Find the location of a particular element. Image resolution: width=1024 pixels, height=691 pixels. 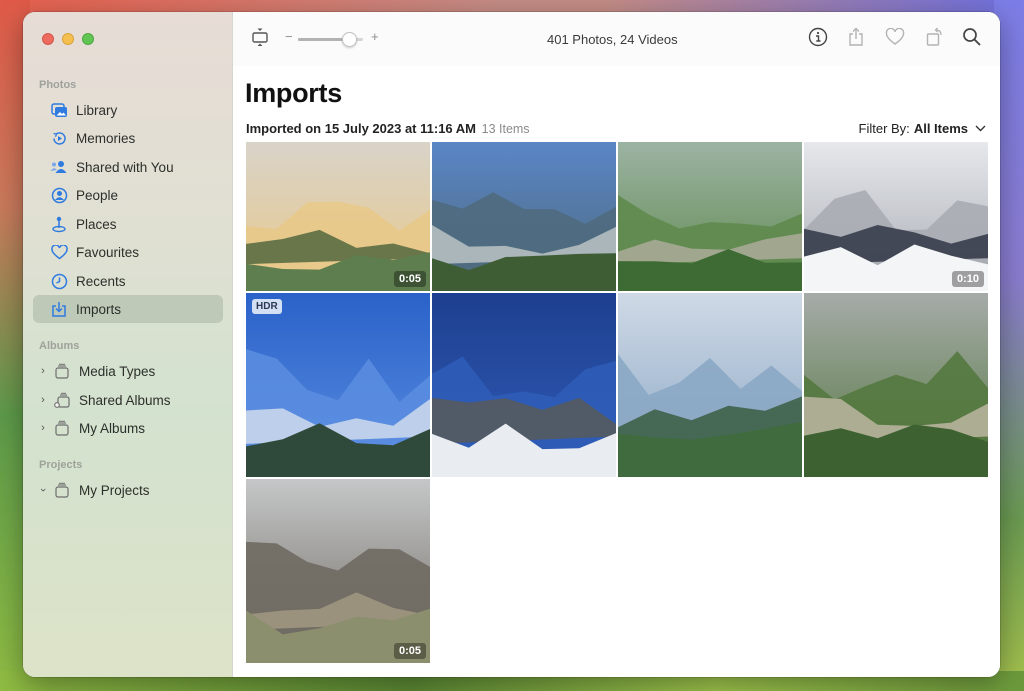

filter-value: All Items is located at coordinates (940, 128).